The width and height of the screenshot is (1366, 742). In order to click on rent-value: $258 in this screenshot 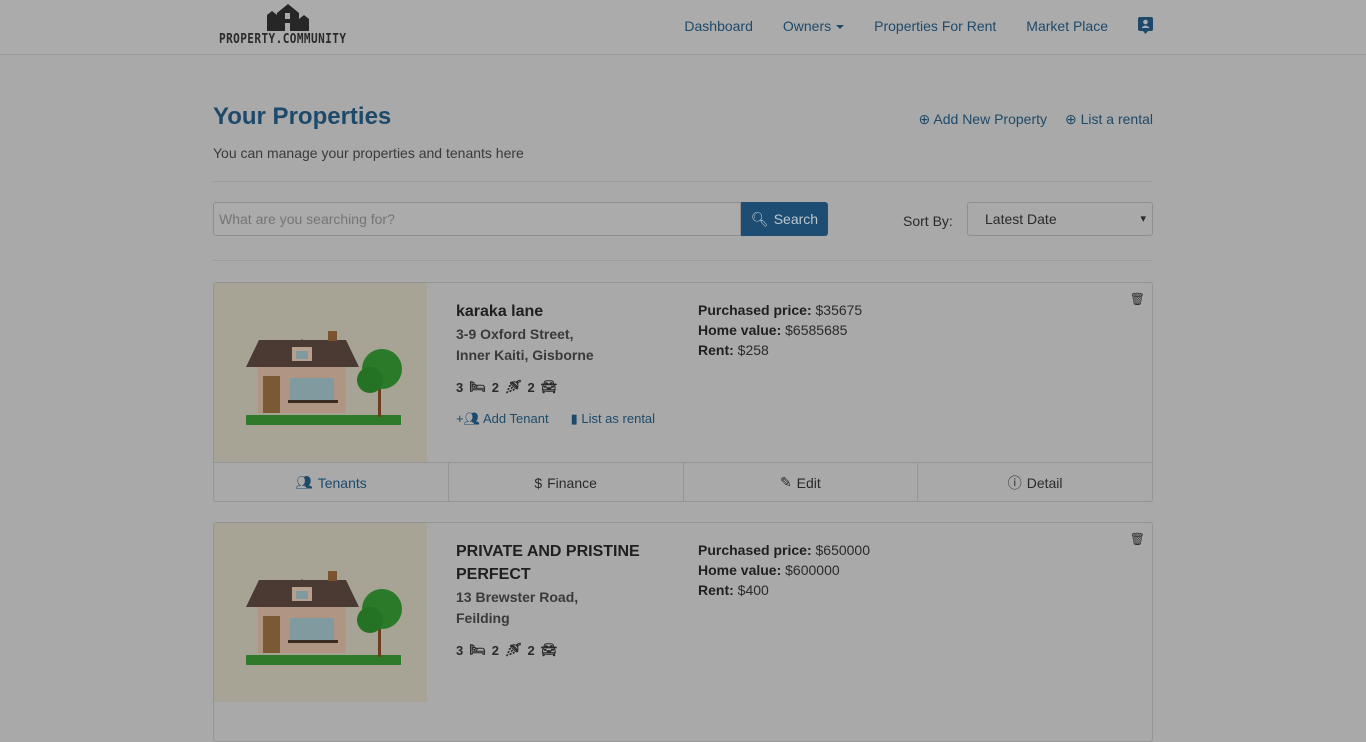, I will do `click(753, 350)`.